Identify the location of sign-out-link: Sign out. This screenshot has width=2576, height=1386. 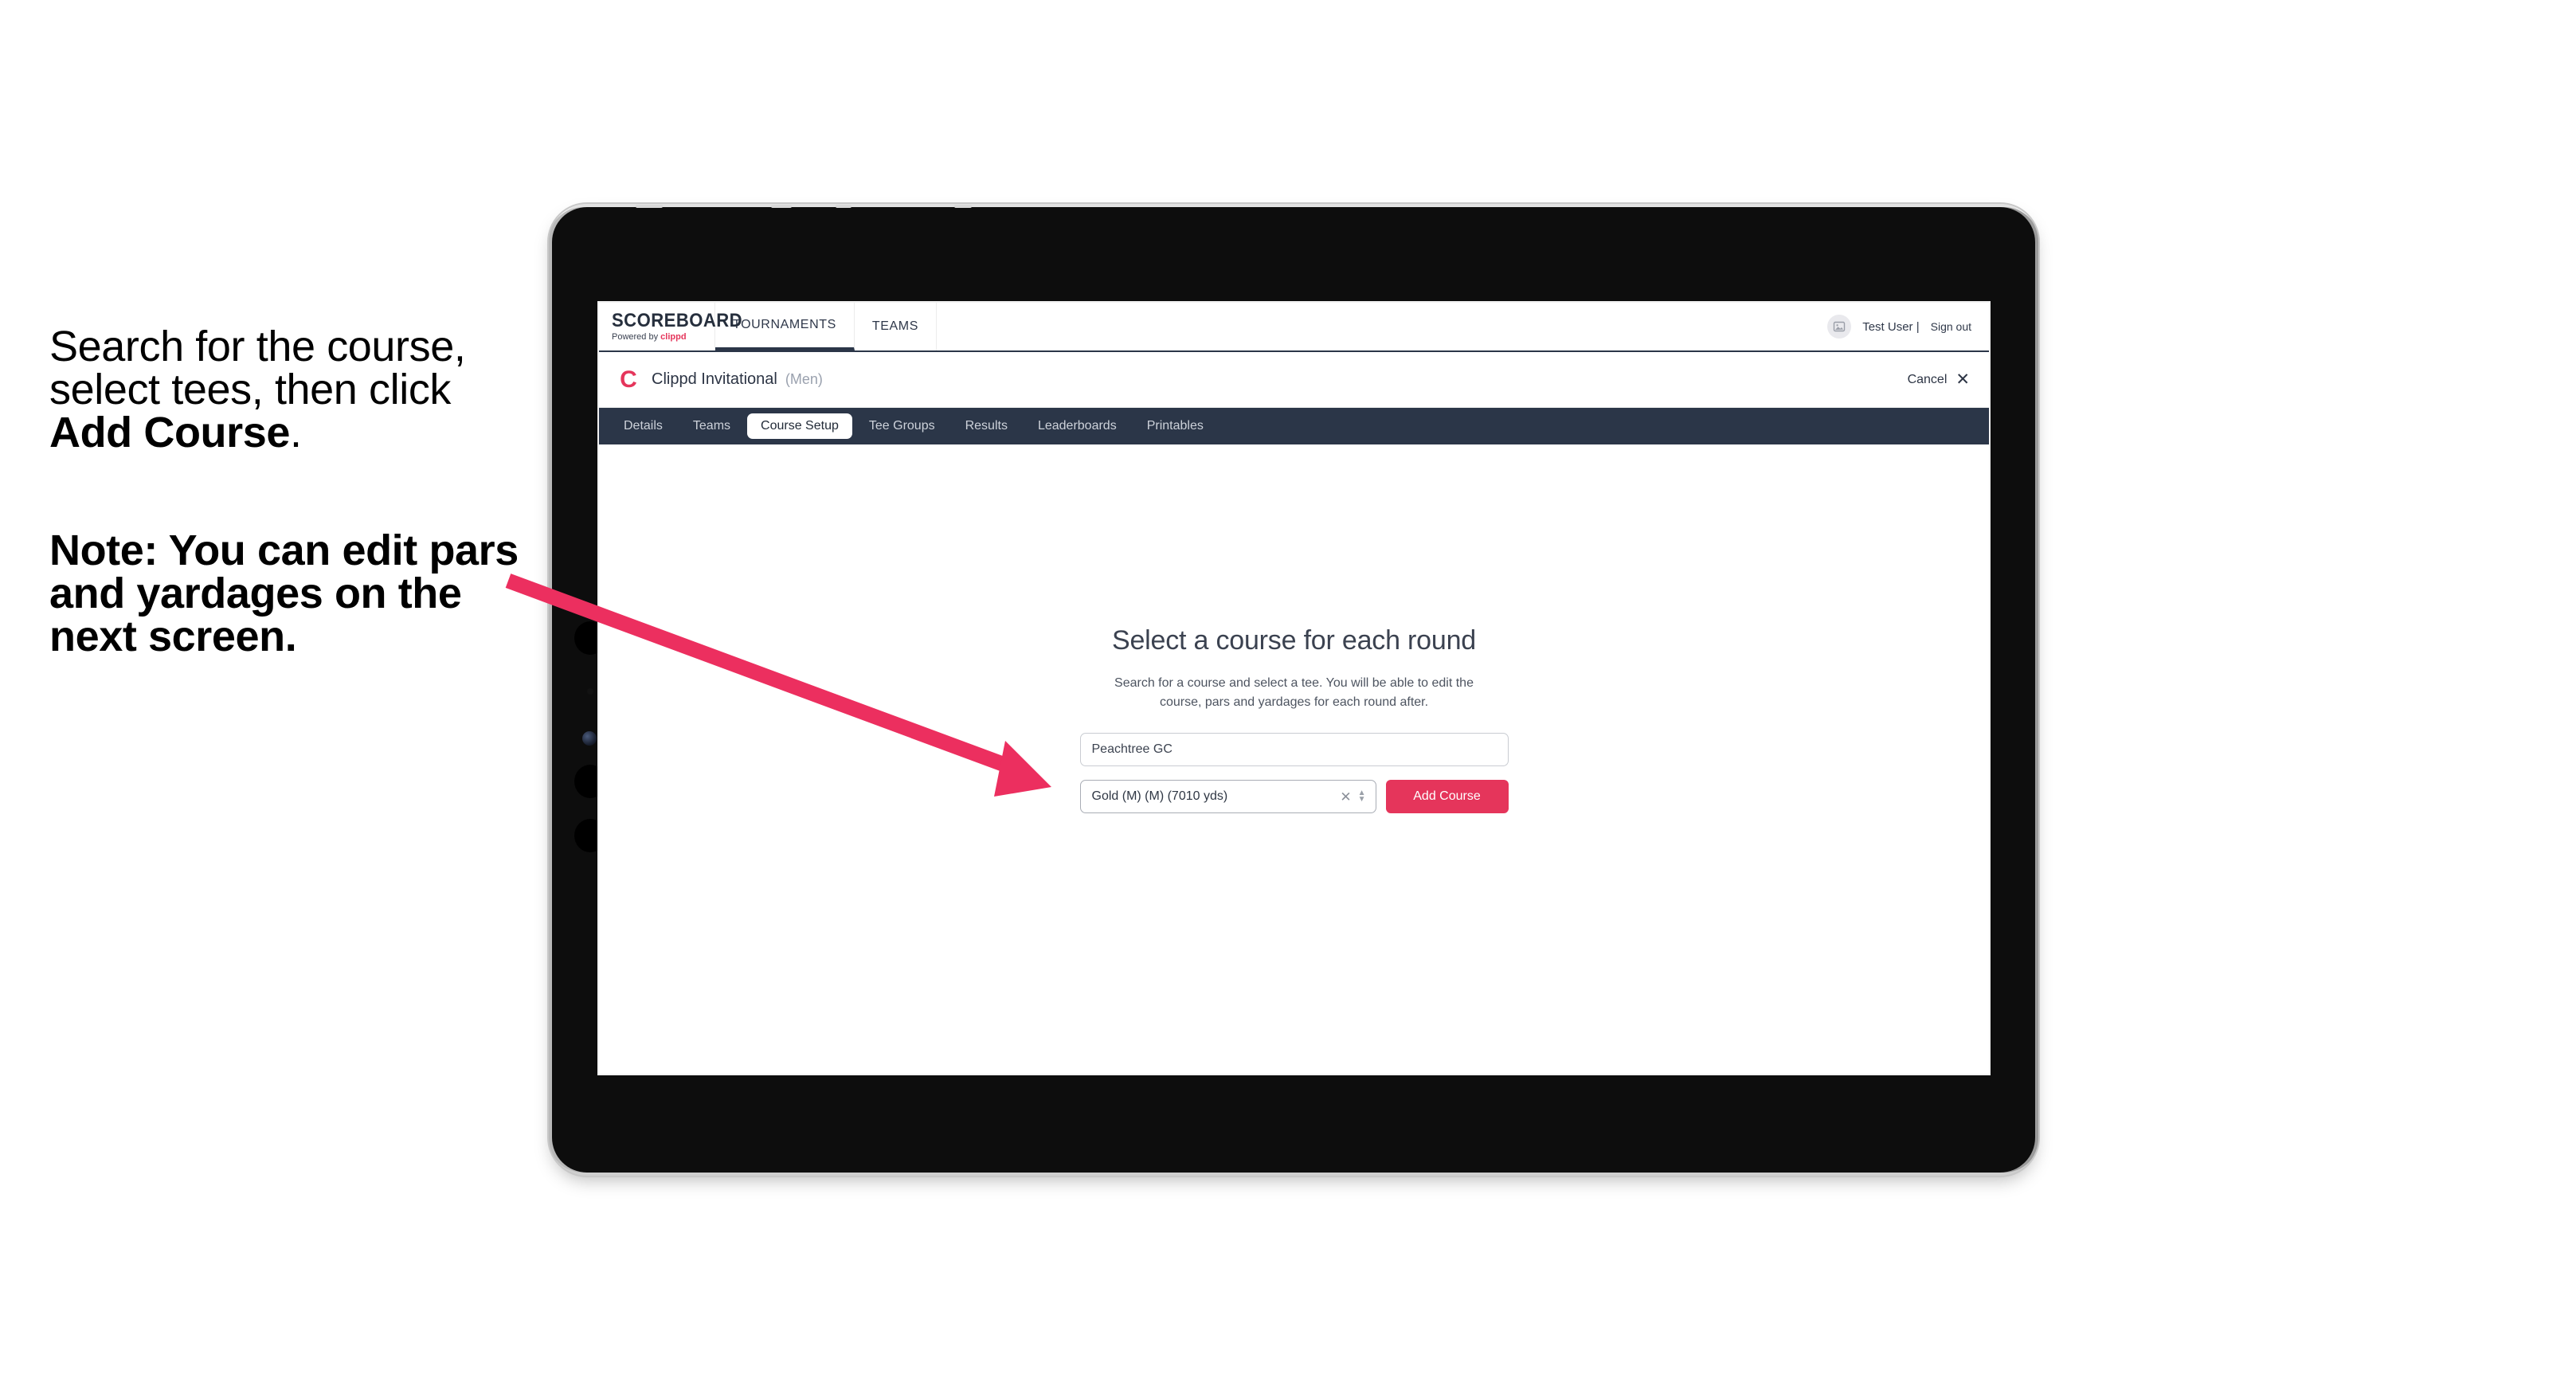
(1951, 326).